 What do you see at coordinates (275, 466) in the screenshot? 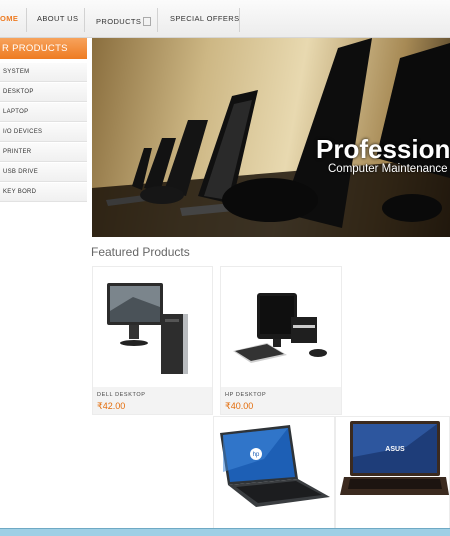
I see `hp-laptop-image: hp` at bounding box center [275, 466].